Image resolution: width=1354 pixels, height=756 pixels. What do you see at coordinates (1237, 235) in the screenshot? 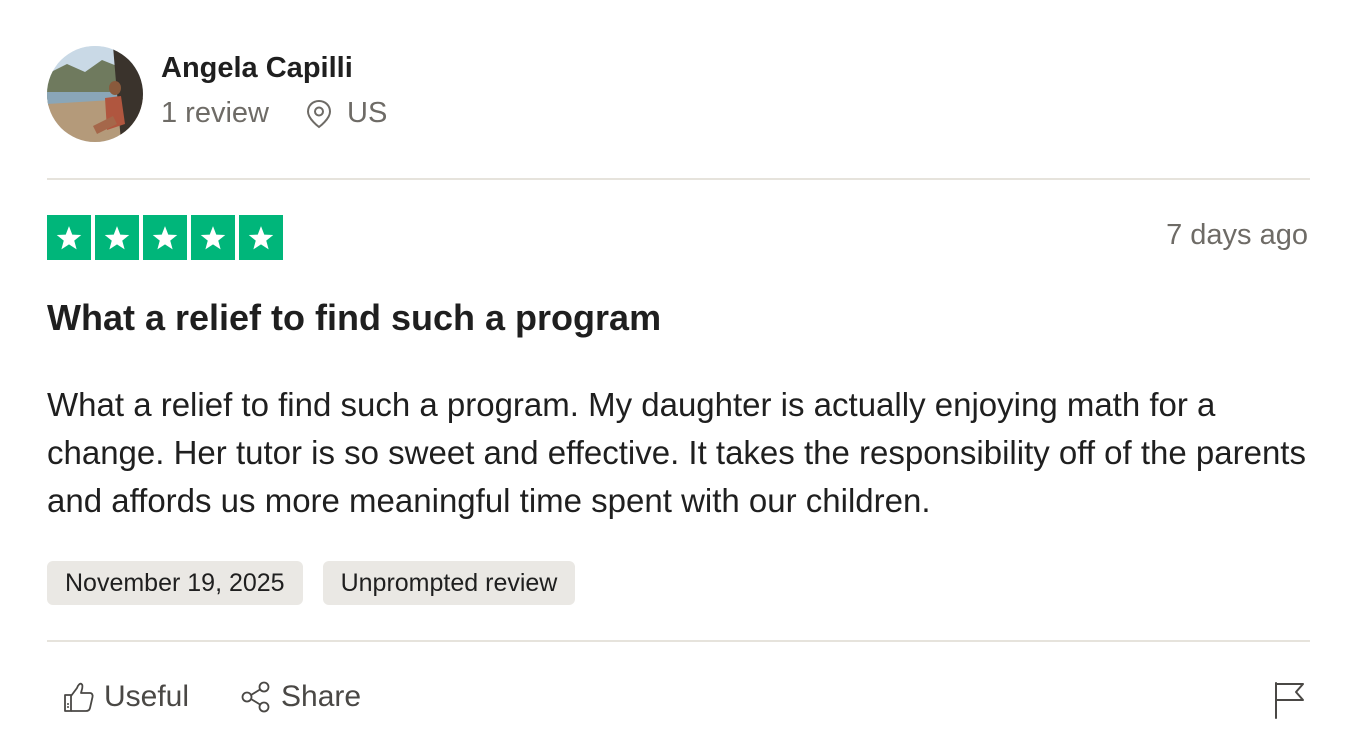
I see `review-relative-date: 7 days ago` at bounding box center [1237, 235].